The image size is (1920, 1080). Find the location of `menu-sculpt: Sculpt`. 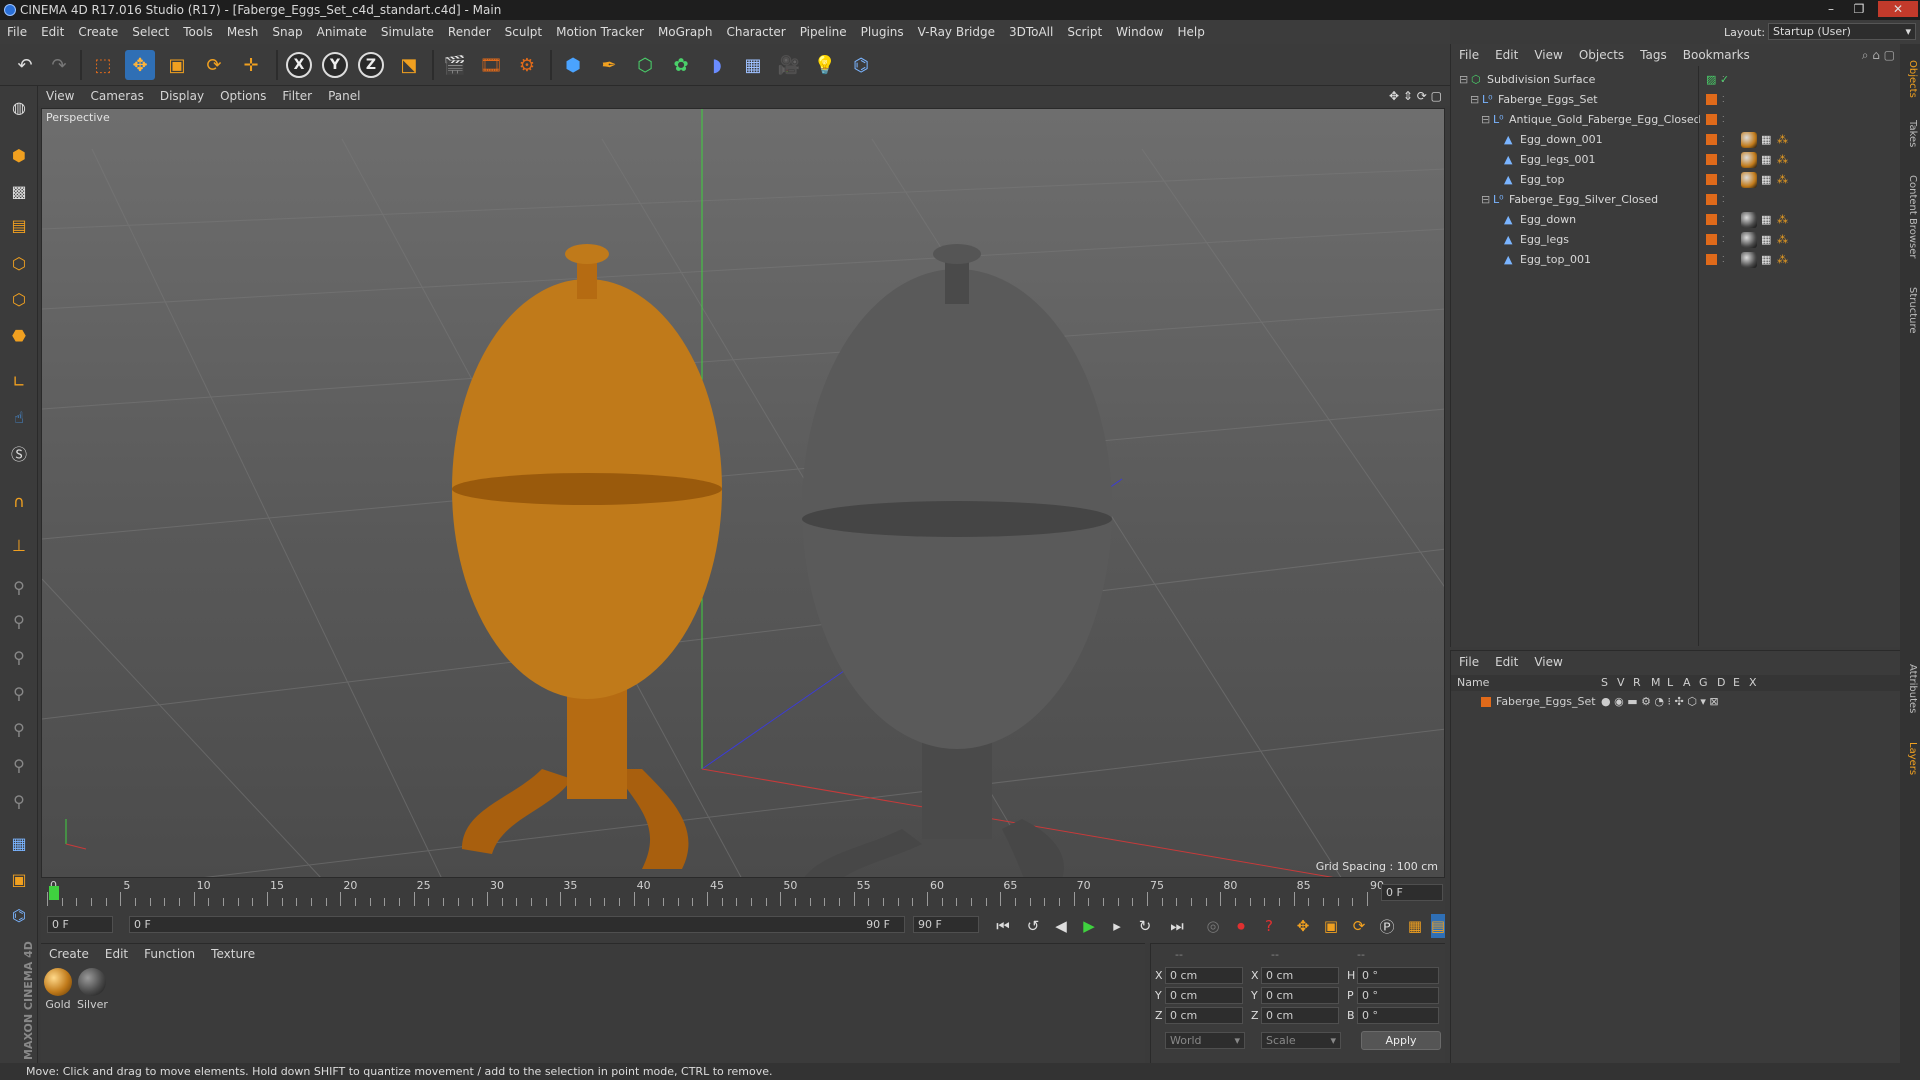

menu-sculpt: Sculpt is located at coordinates (523, 32).